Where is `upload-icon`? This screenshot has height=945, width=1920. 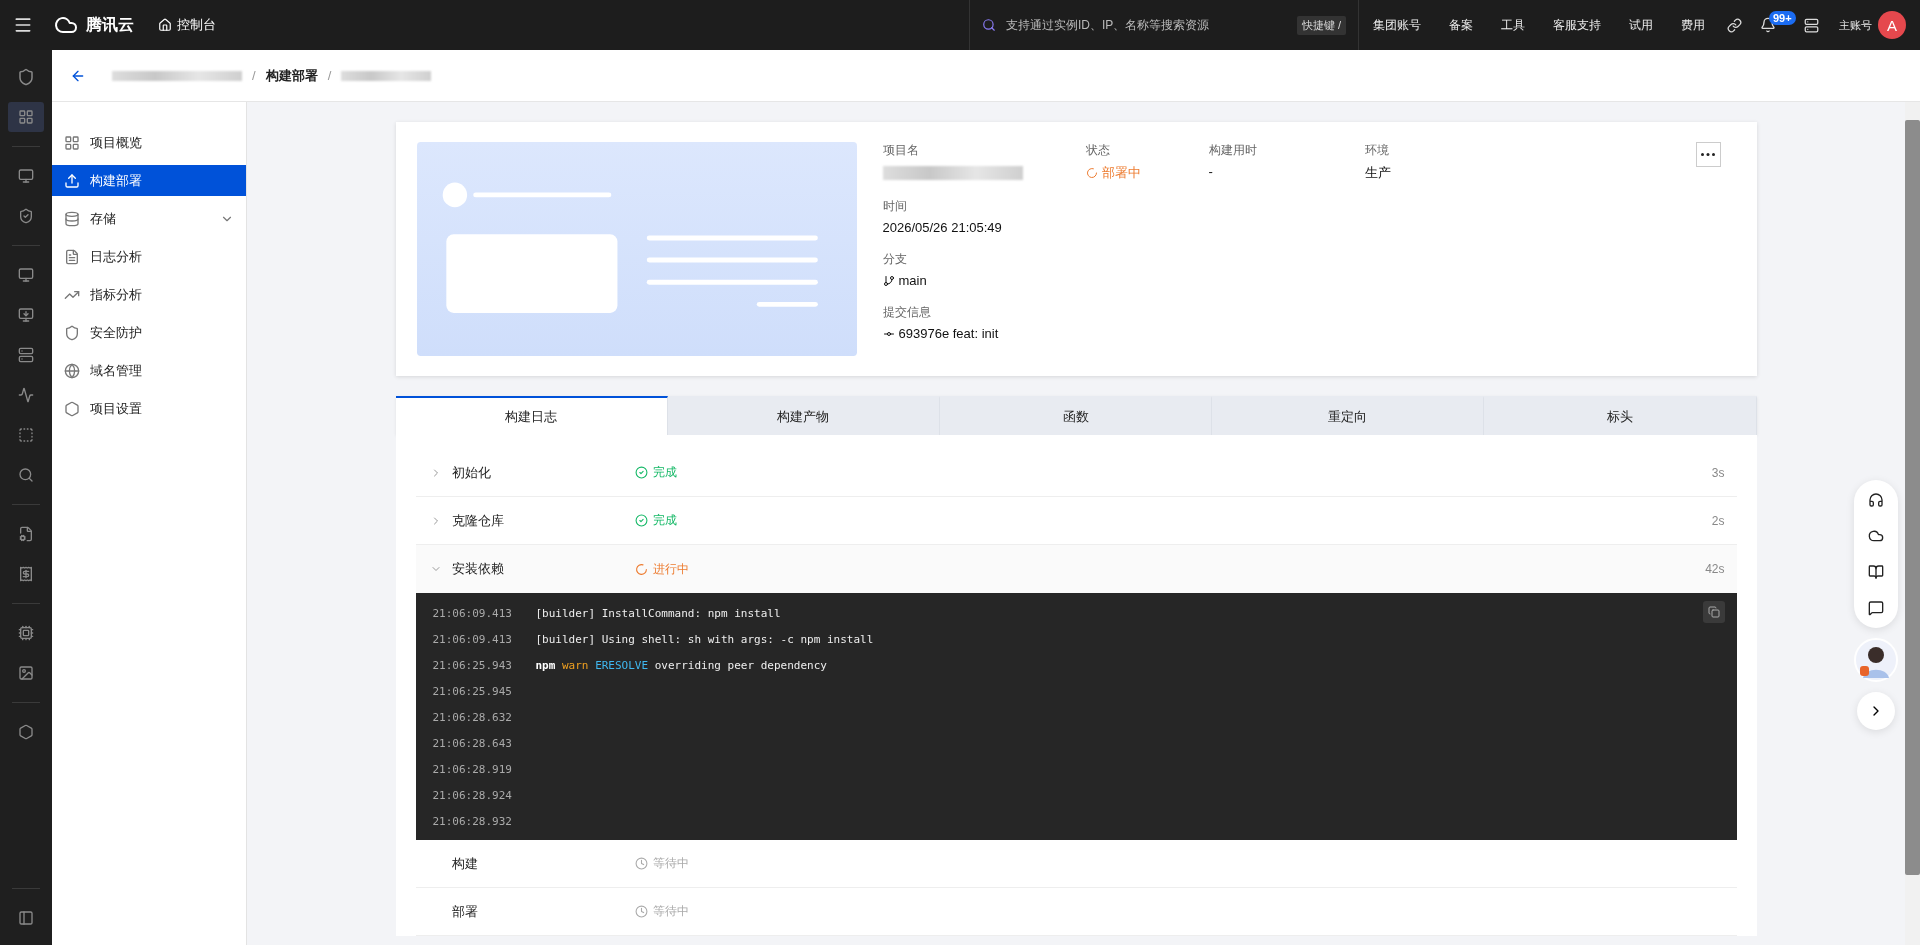
upload-icon is located at coordinates (72, 180).